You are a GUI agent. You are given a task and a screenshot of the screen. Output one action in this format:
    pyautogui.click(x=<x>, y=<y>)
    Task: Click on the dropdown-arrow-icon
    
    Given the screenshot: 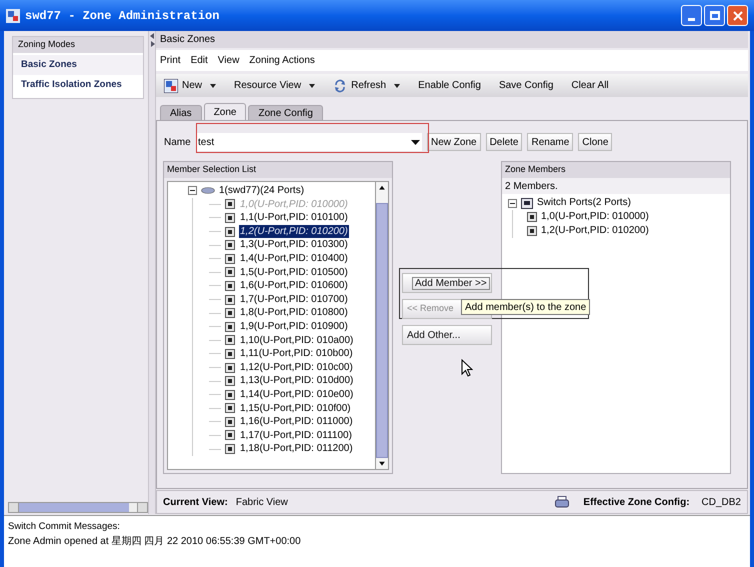 What is the action you would take?
    pyautogui.click(x=415, y=142)
    